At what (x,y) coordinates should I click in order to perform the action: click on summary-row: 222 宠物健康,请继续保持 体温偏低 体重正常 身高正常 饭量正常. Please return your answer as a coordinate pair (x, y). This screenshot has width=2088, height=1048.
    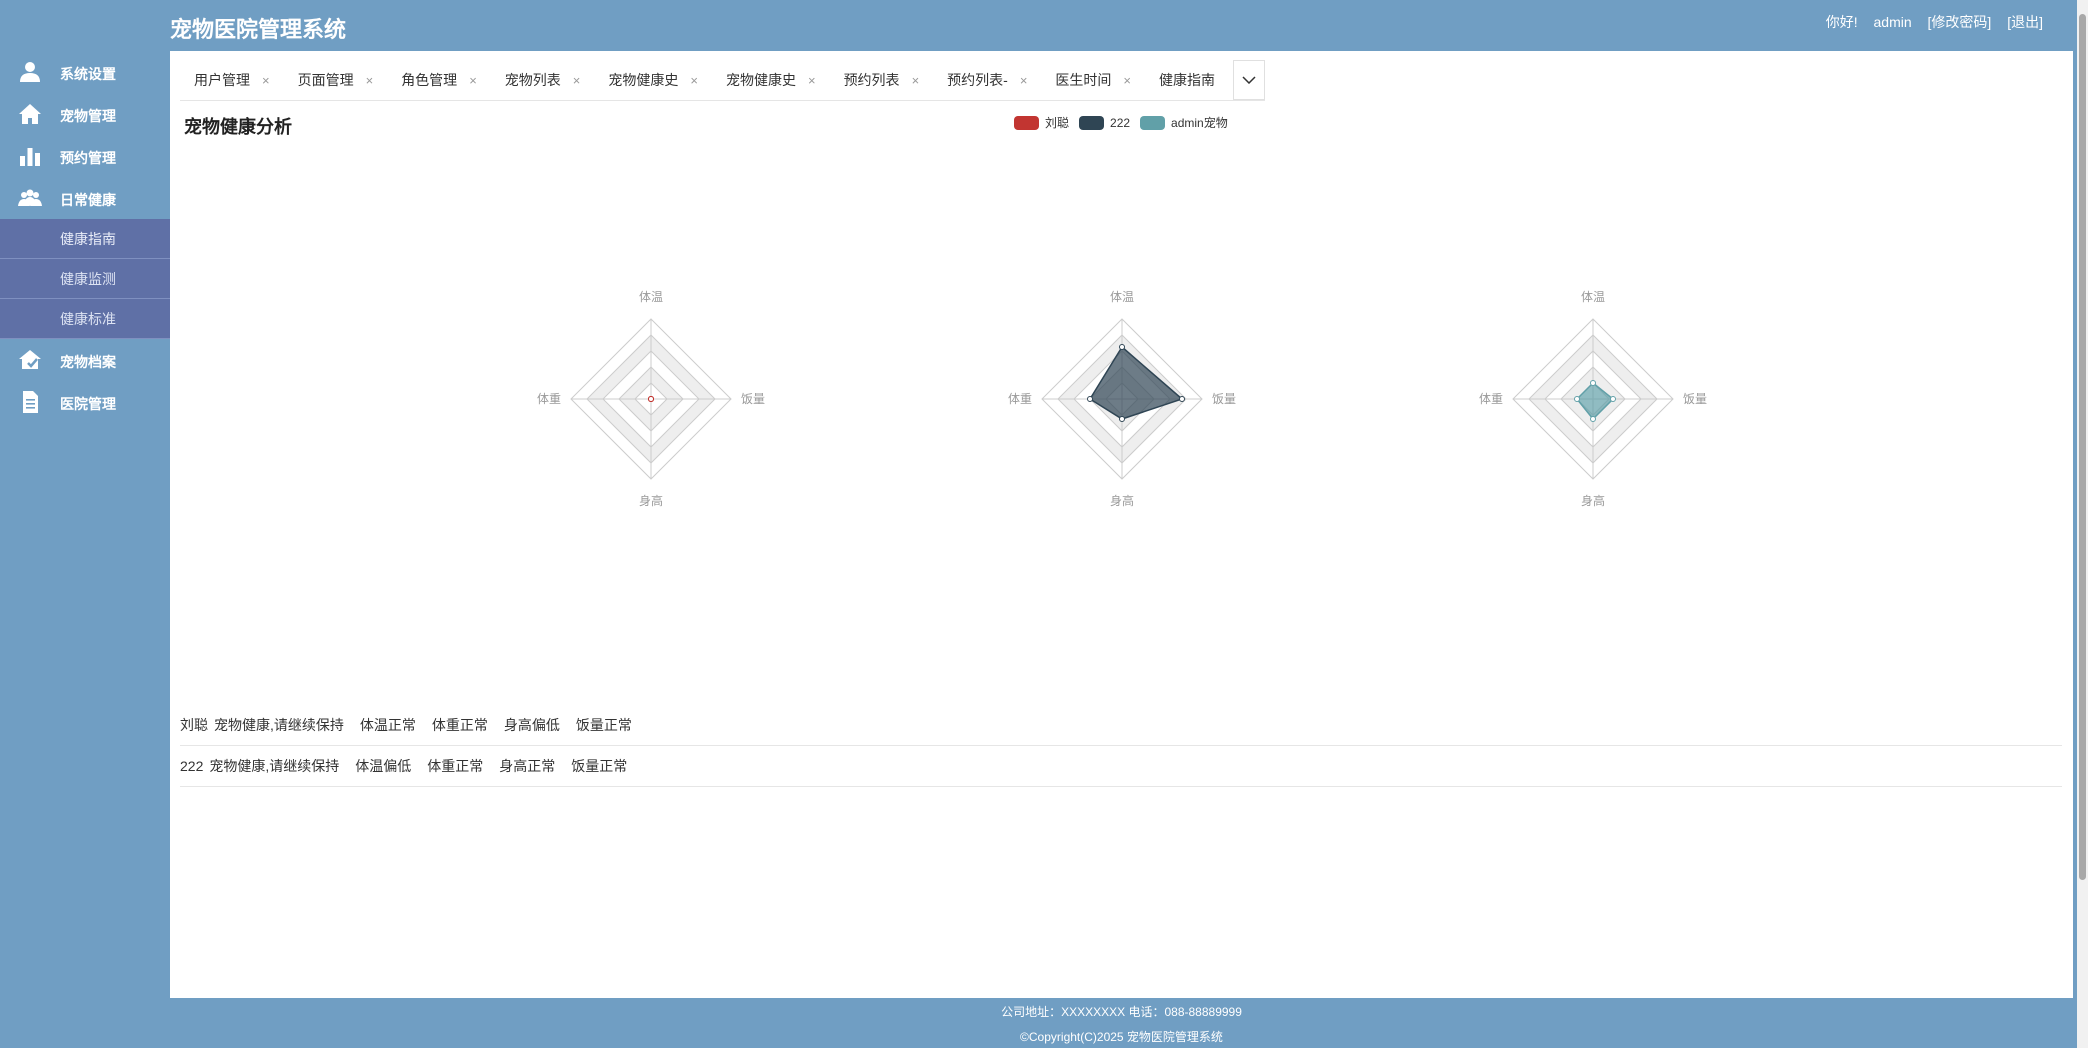
    Looking at the image, I should click on (1121, 766).